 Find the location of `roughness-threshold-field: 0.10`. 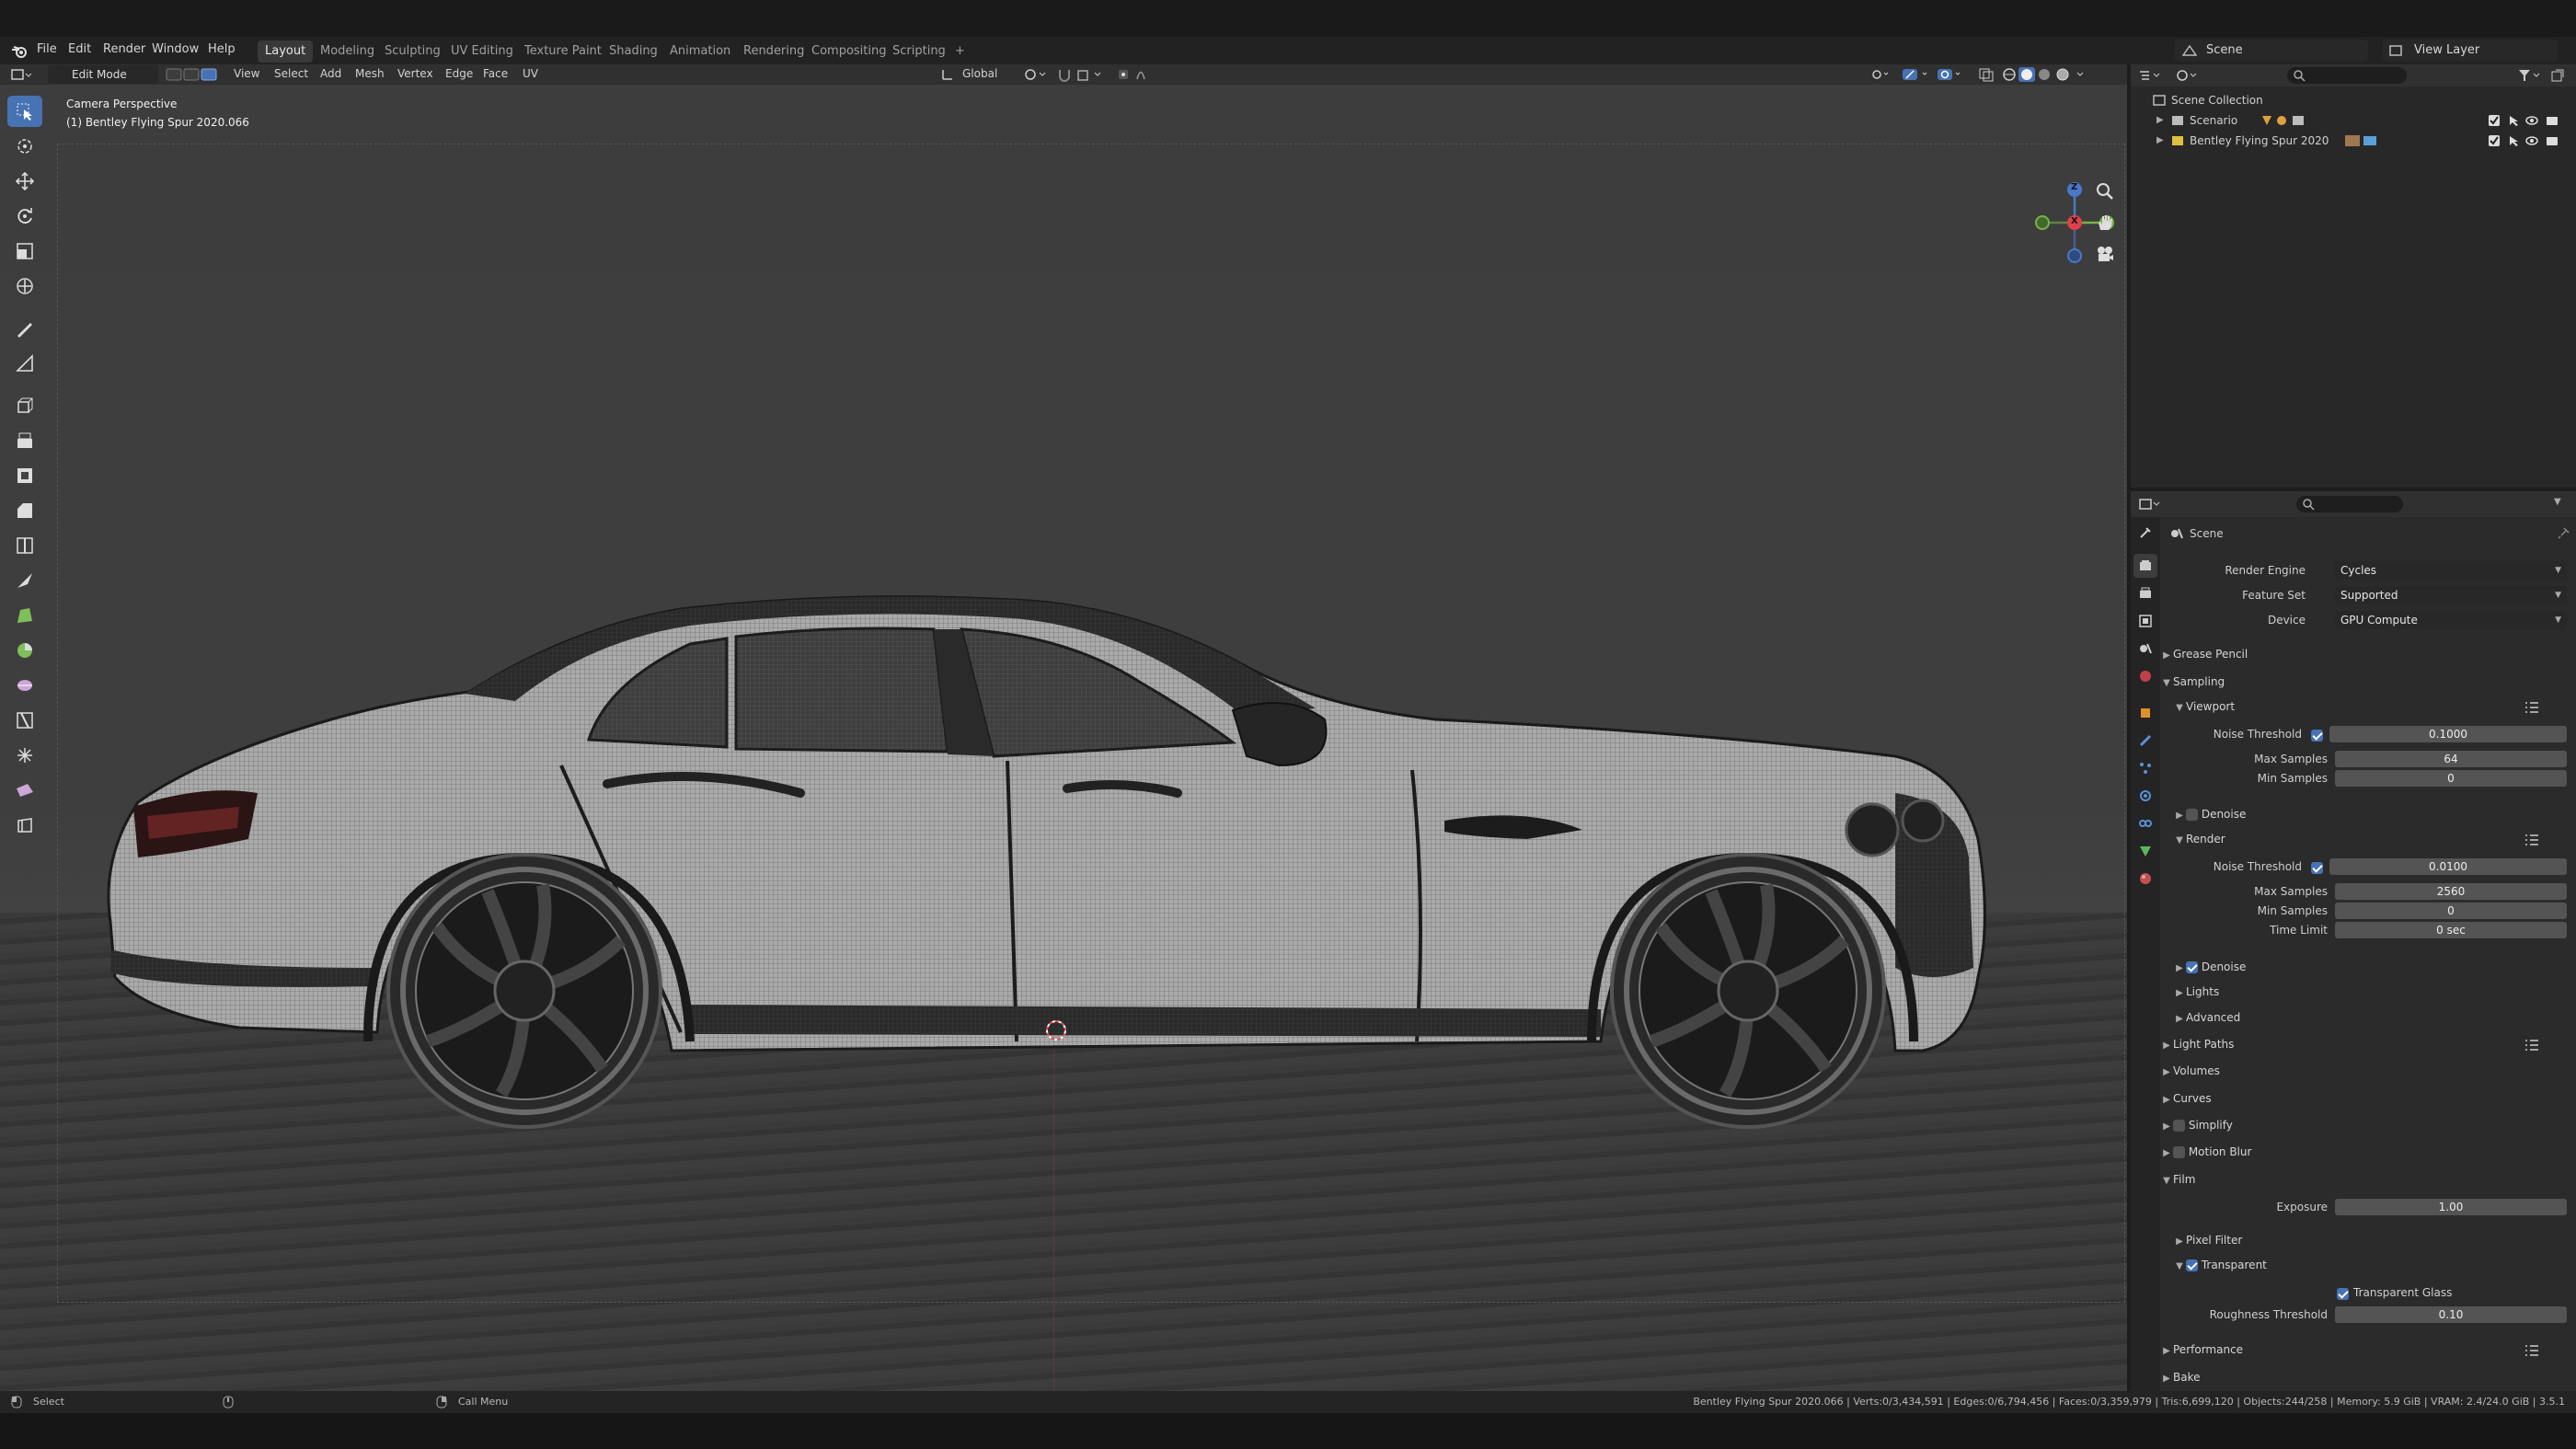

roughness-threshold-field: 0.10 is located at coordinates (2451, 1314).